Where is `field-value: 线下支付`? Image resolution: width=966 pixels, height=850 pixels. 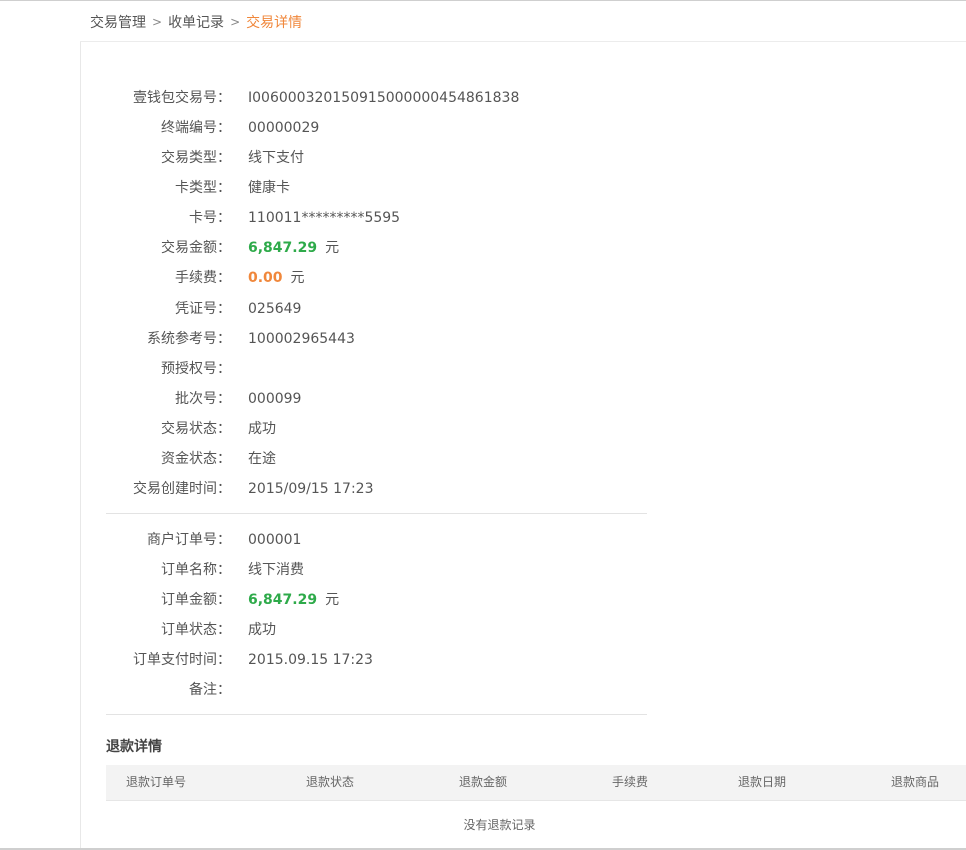
field-value: 线下支付 is located at coordinates (276, 158).